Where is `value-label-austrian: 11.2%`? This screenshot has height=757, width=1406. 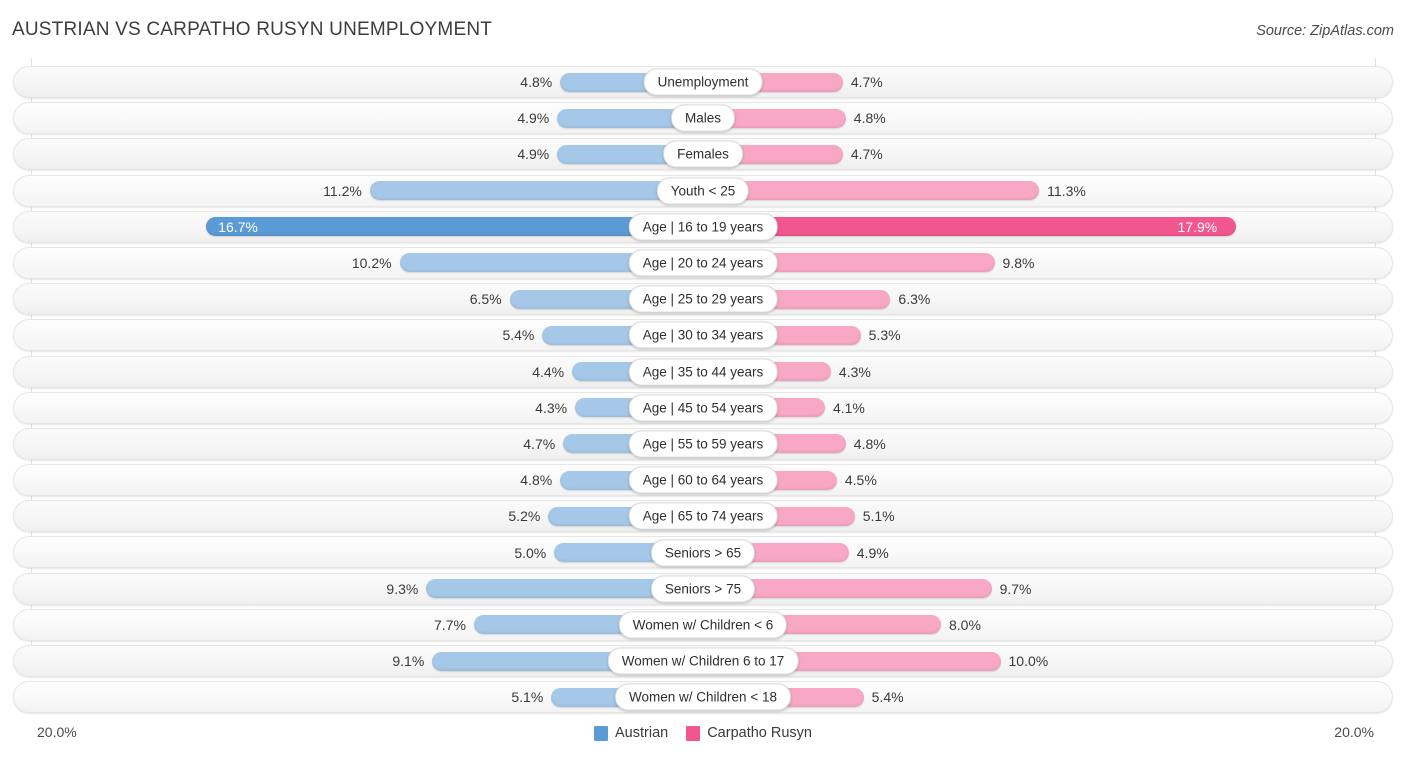 value-label-austrian: 11.2% is located at coordinates (342, 190).